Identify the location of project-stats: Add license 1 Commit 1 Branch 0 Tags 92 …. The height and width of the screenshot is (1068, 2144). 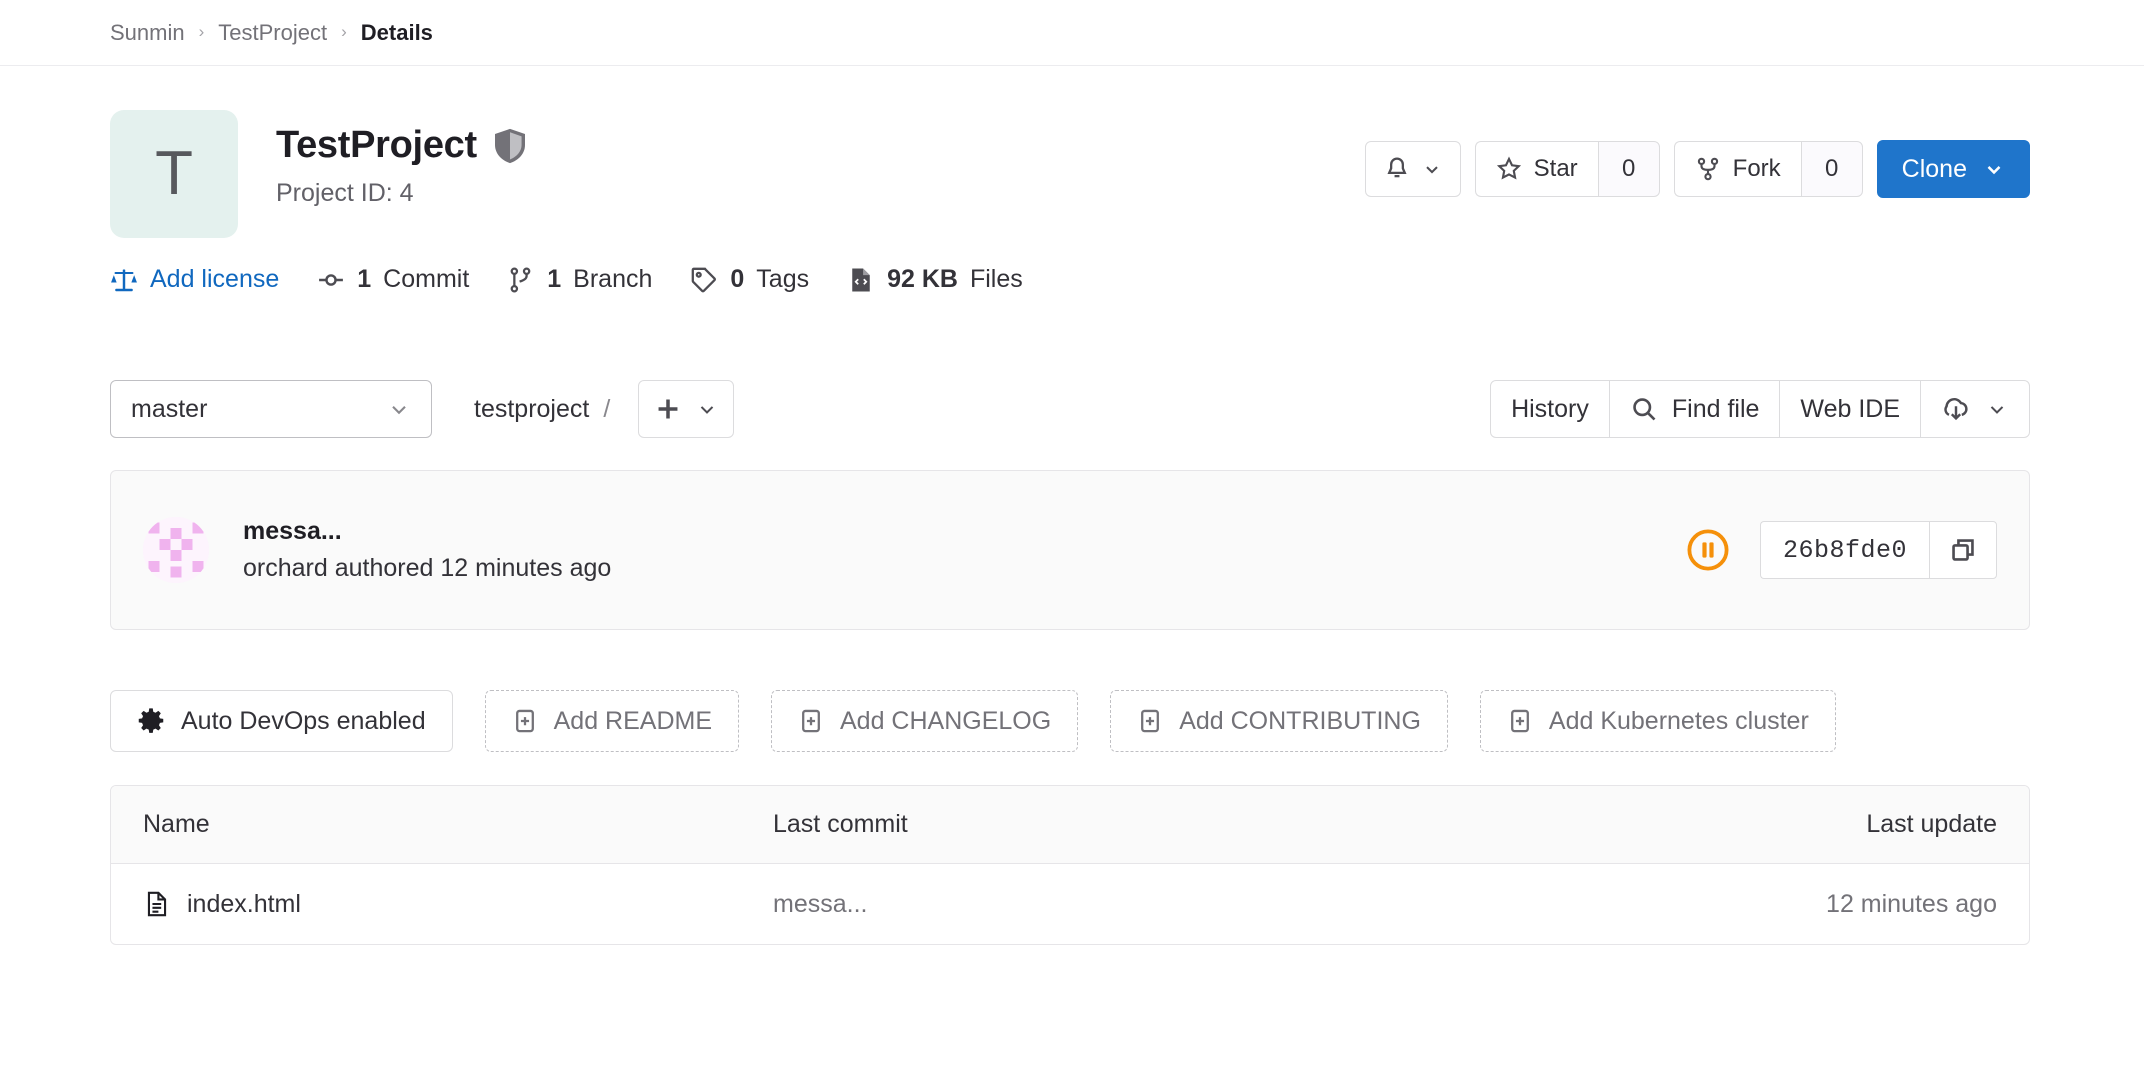
(566, 279).